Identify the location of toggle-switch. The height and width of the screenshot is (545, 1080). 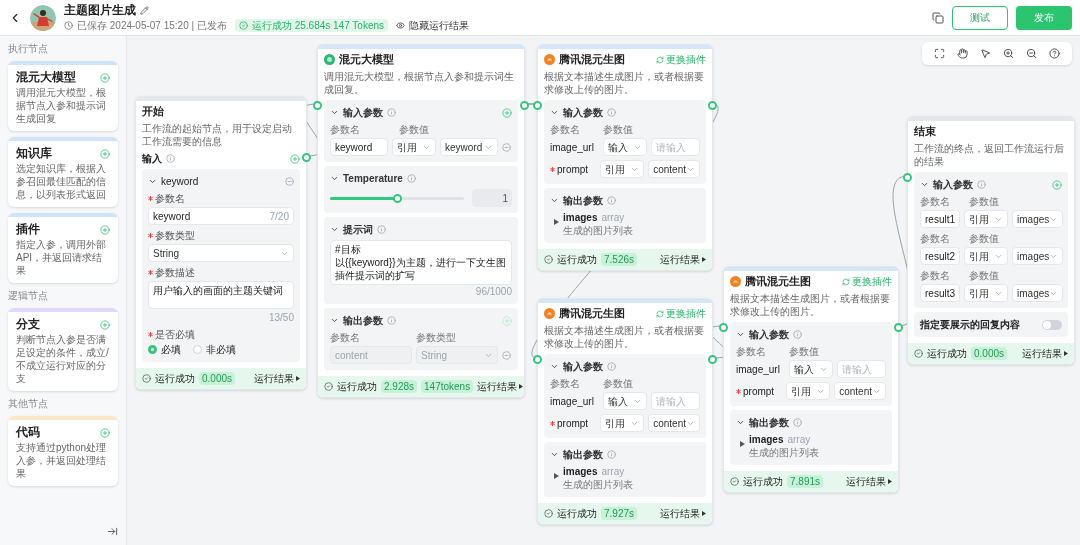
(1052, 324).